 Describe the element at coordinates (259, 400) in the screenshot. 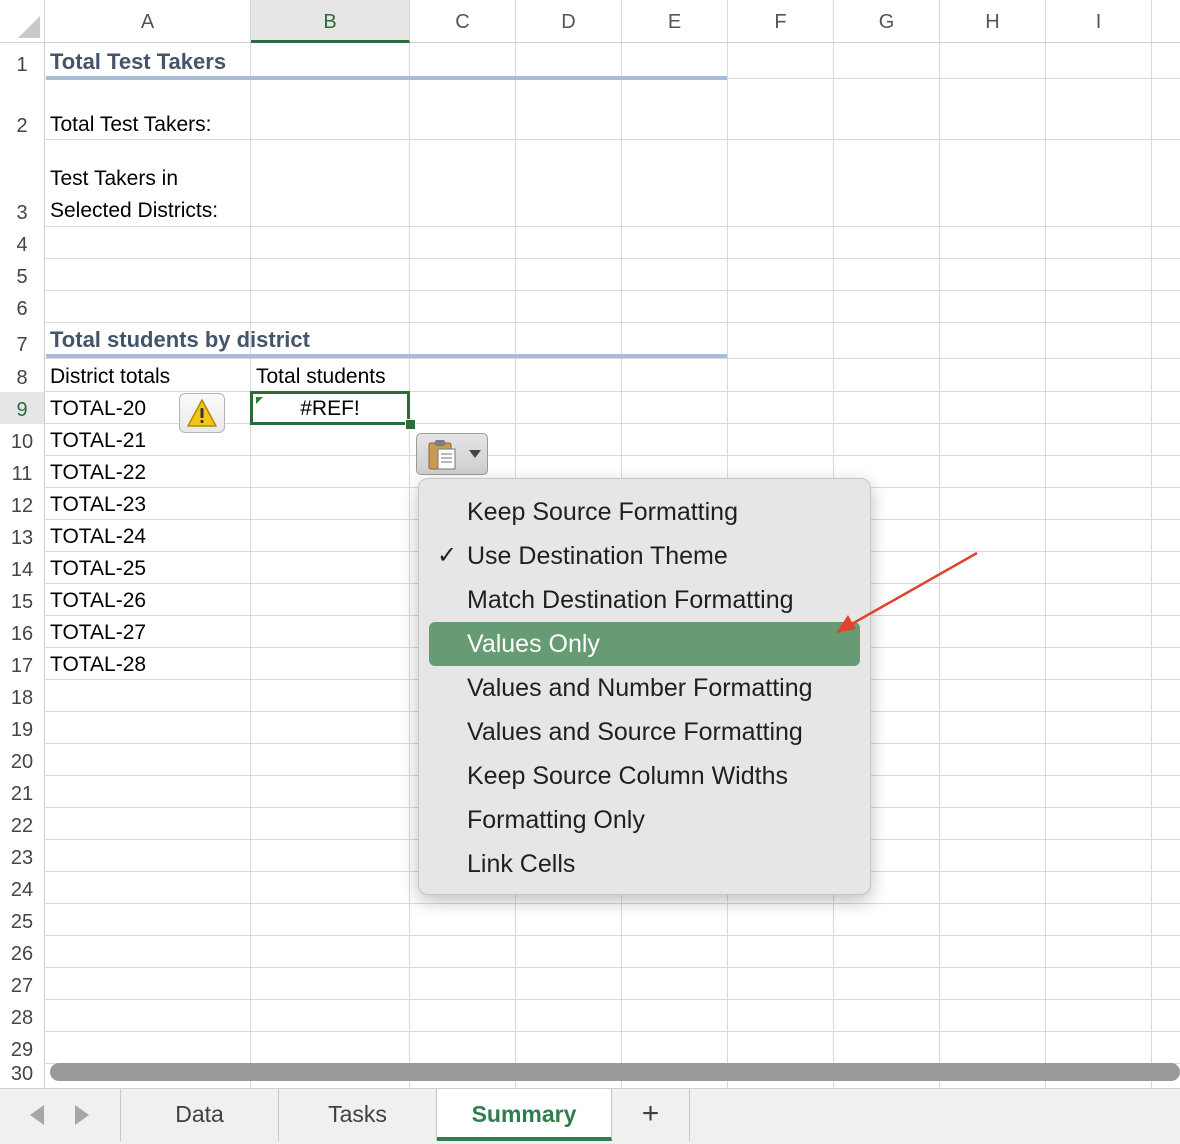

I see `error-indicator-triangle` at that location.